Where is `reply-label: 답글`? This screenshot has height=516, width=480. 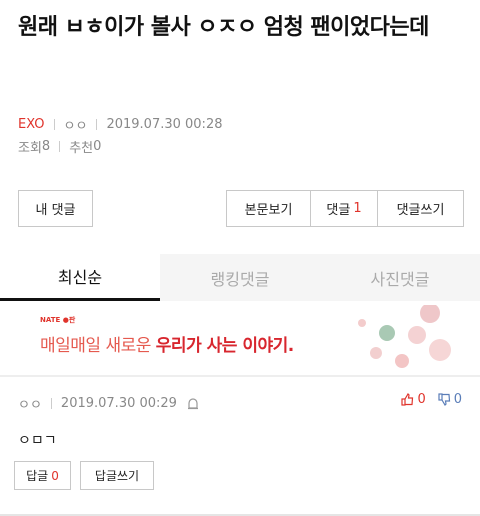 reply-label: 답글 is located at coordinates (37, 476).